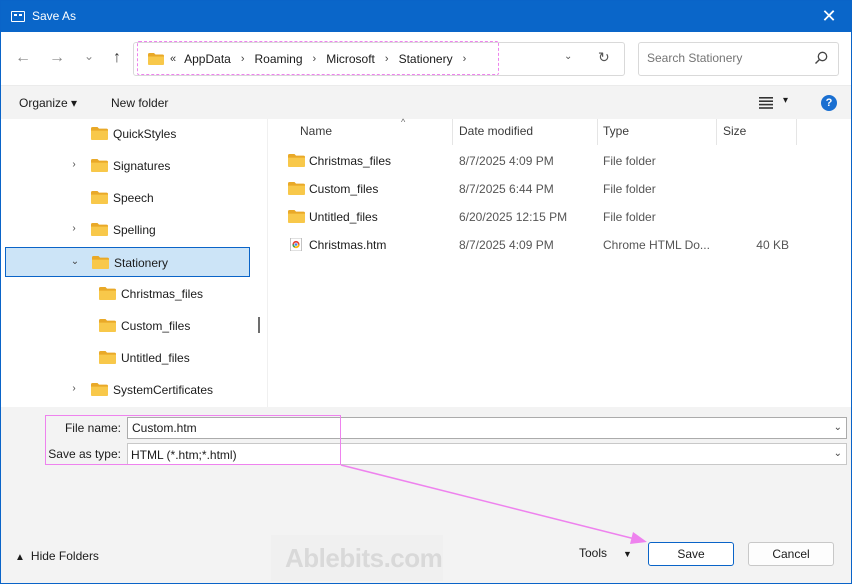 This screenshot has height=584, width=852. I want to click on file-name: Custom_files, so click(344, 189).